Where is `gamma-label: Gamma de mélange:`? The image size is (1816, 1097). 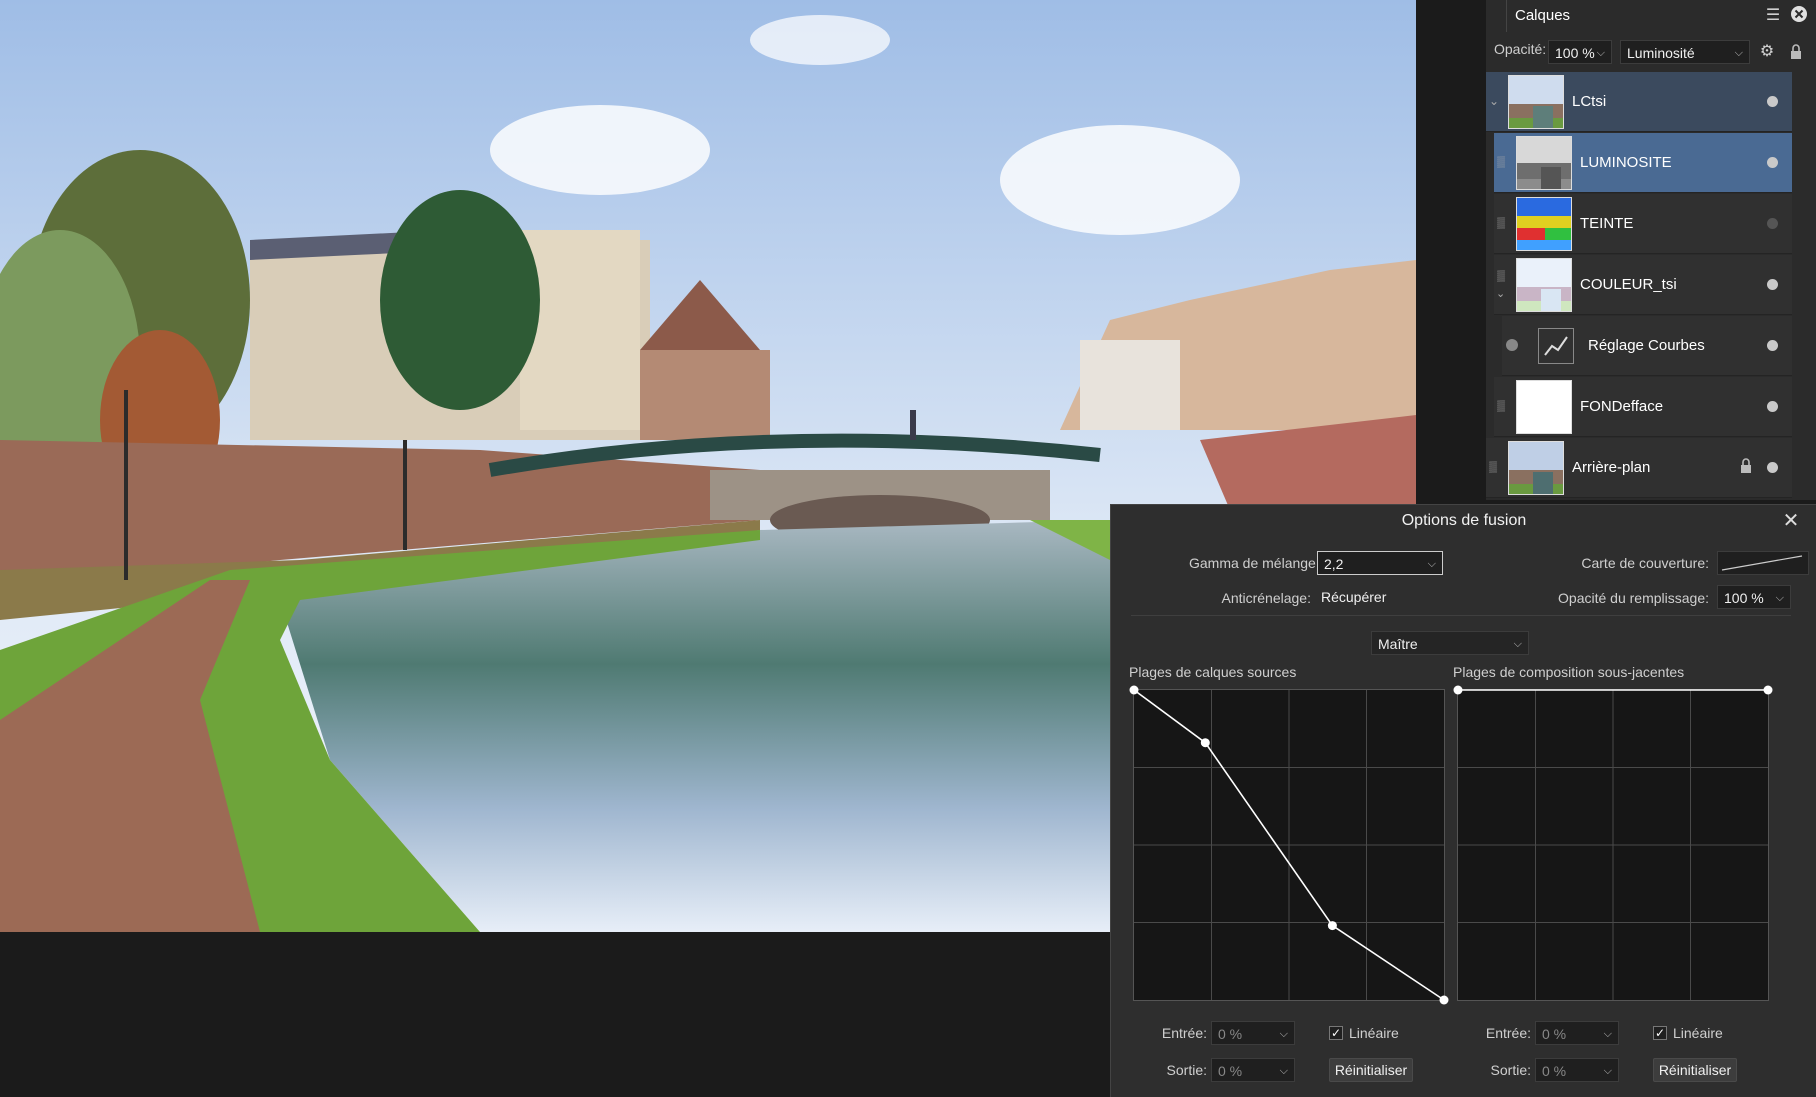 gamma-label: Gamma de mélange: is located at coordinates (1254, 563).